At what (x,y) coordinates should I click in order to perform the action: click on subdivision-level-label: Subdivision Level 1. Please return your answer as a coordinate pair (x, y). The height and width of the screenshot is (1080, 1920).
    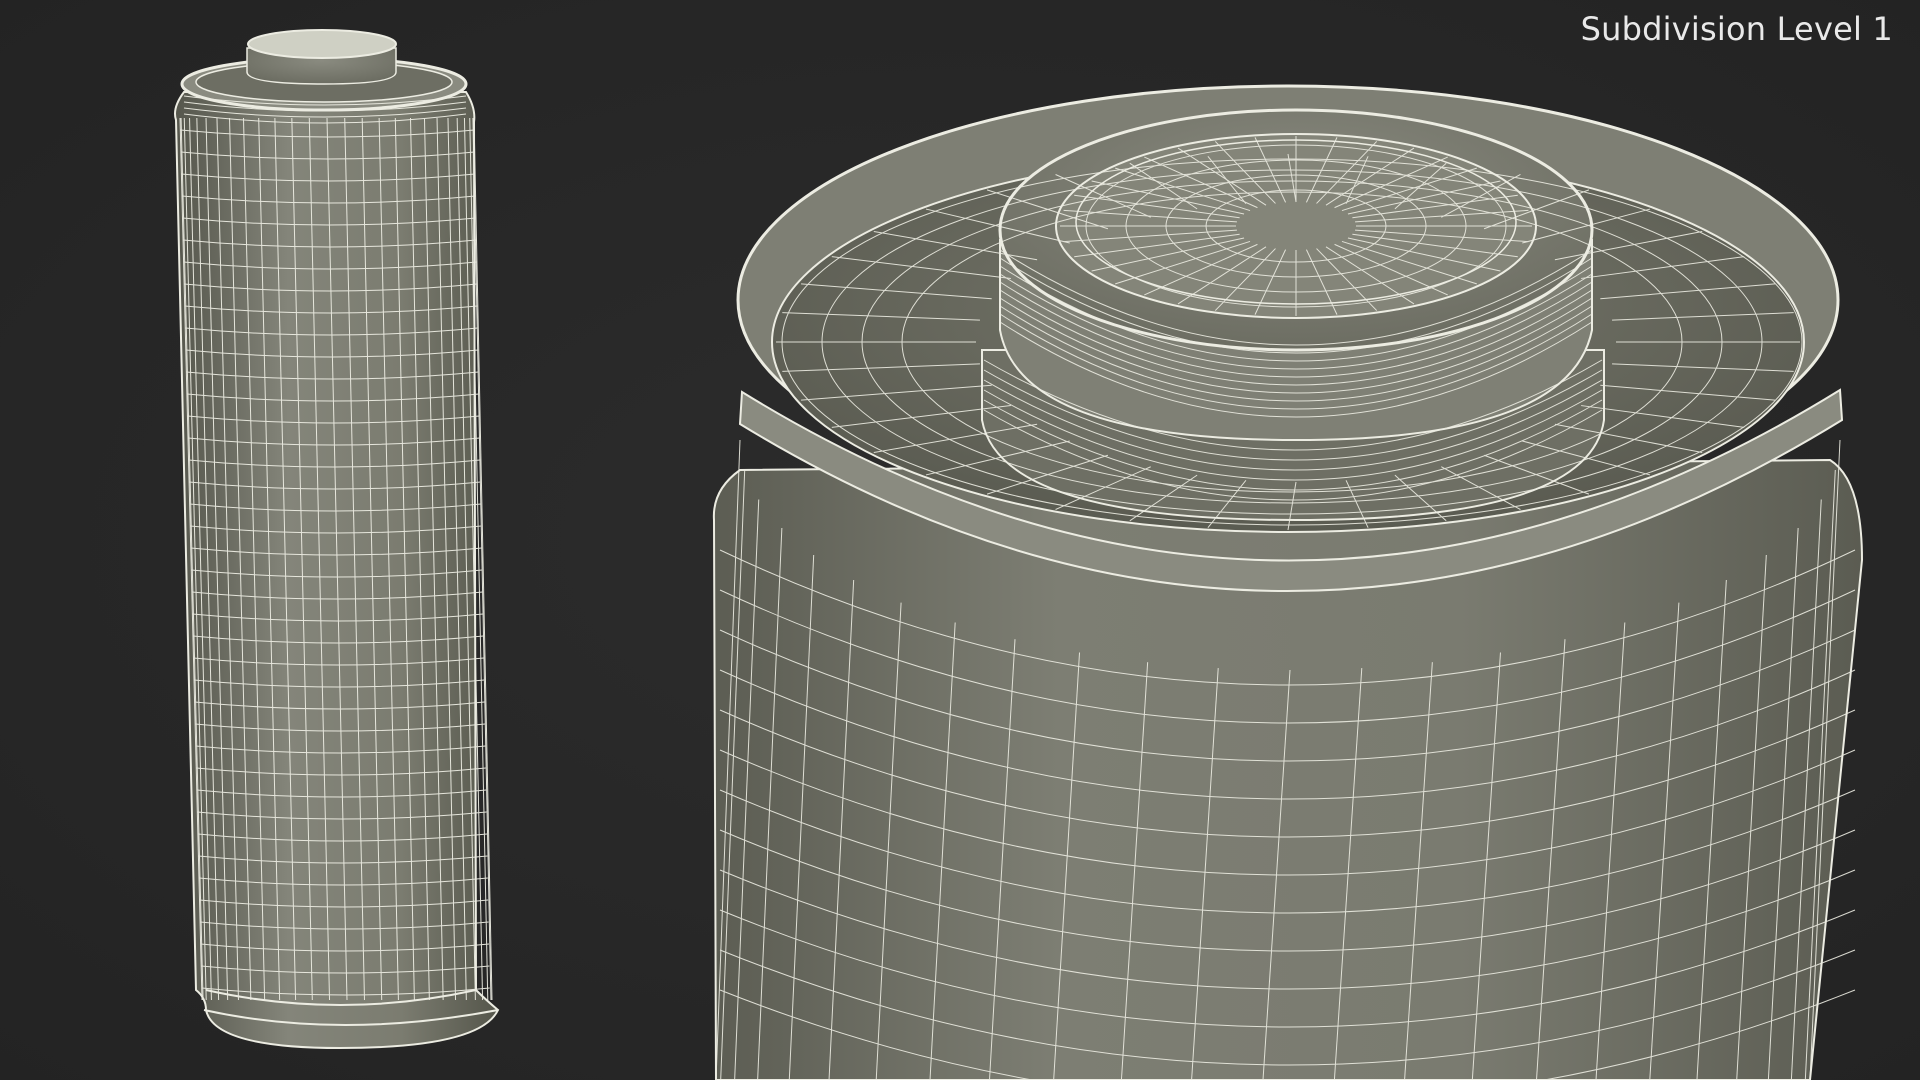
    Looking at the image, I should click on (1736, 29).